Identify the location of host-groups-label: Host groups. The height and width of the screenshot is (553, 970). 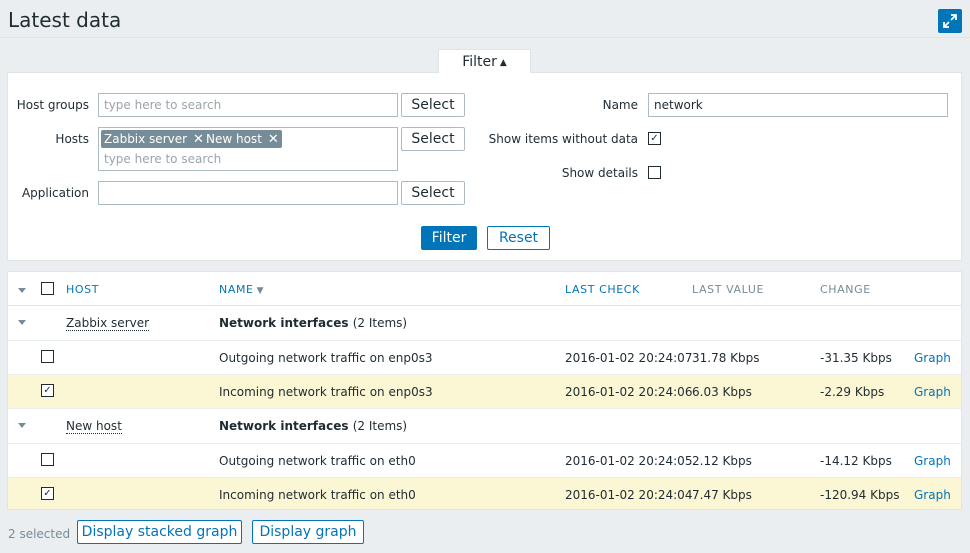
(52, 105).